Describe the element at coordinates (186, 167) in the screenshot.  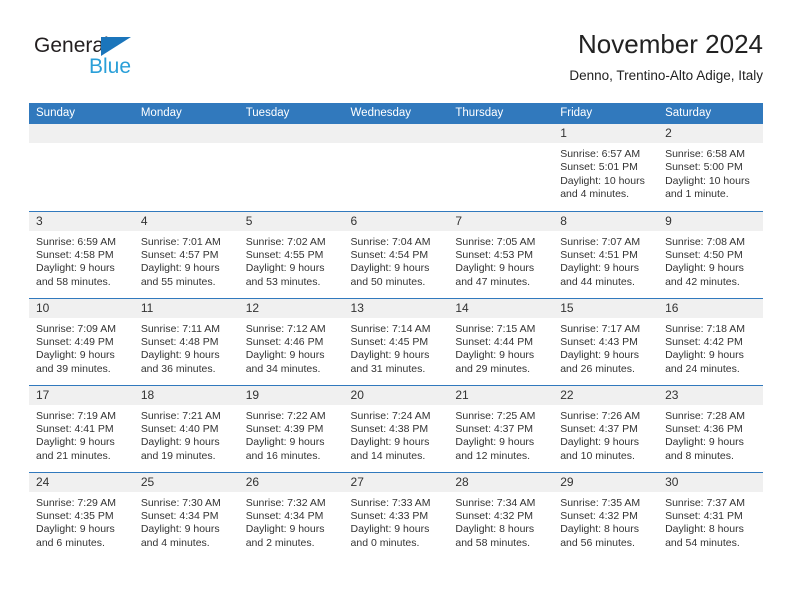
I see `calendar-day-cell-empty` at that location.